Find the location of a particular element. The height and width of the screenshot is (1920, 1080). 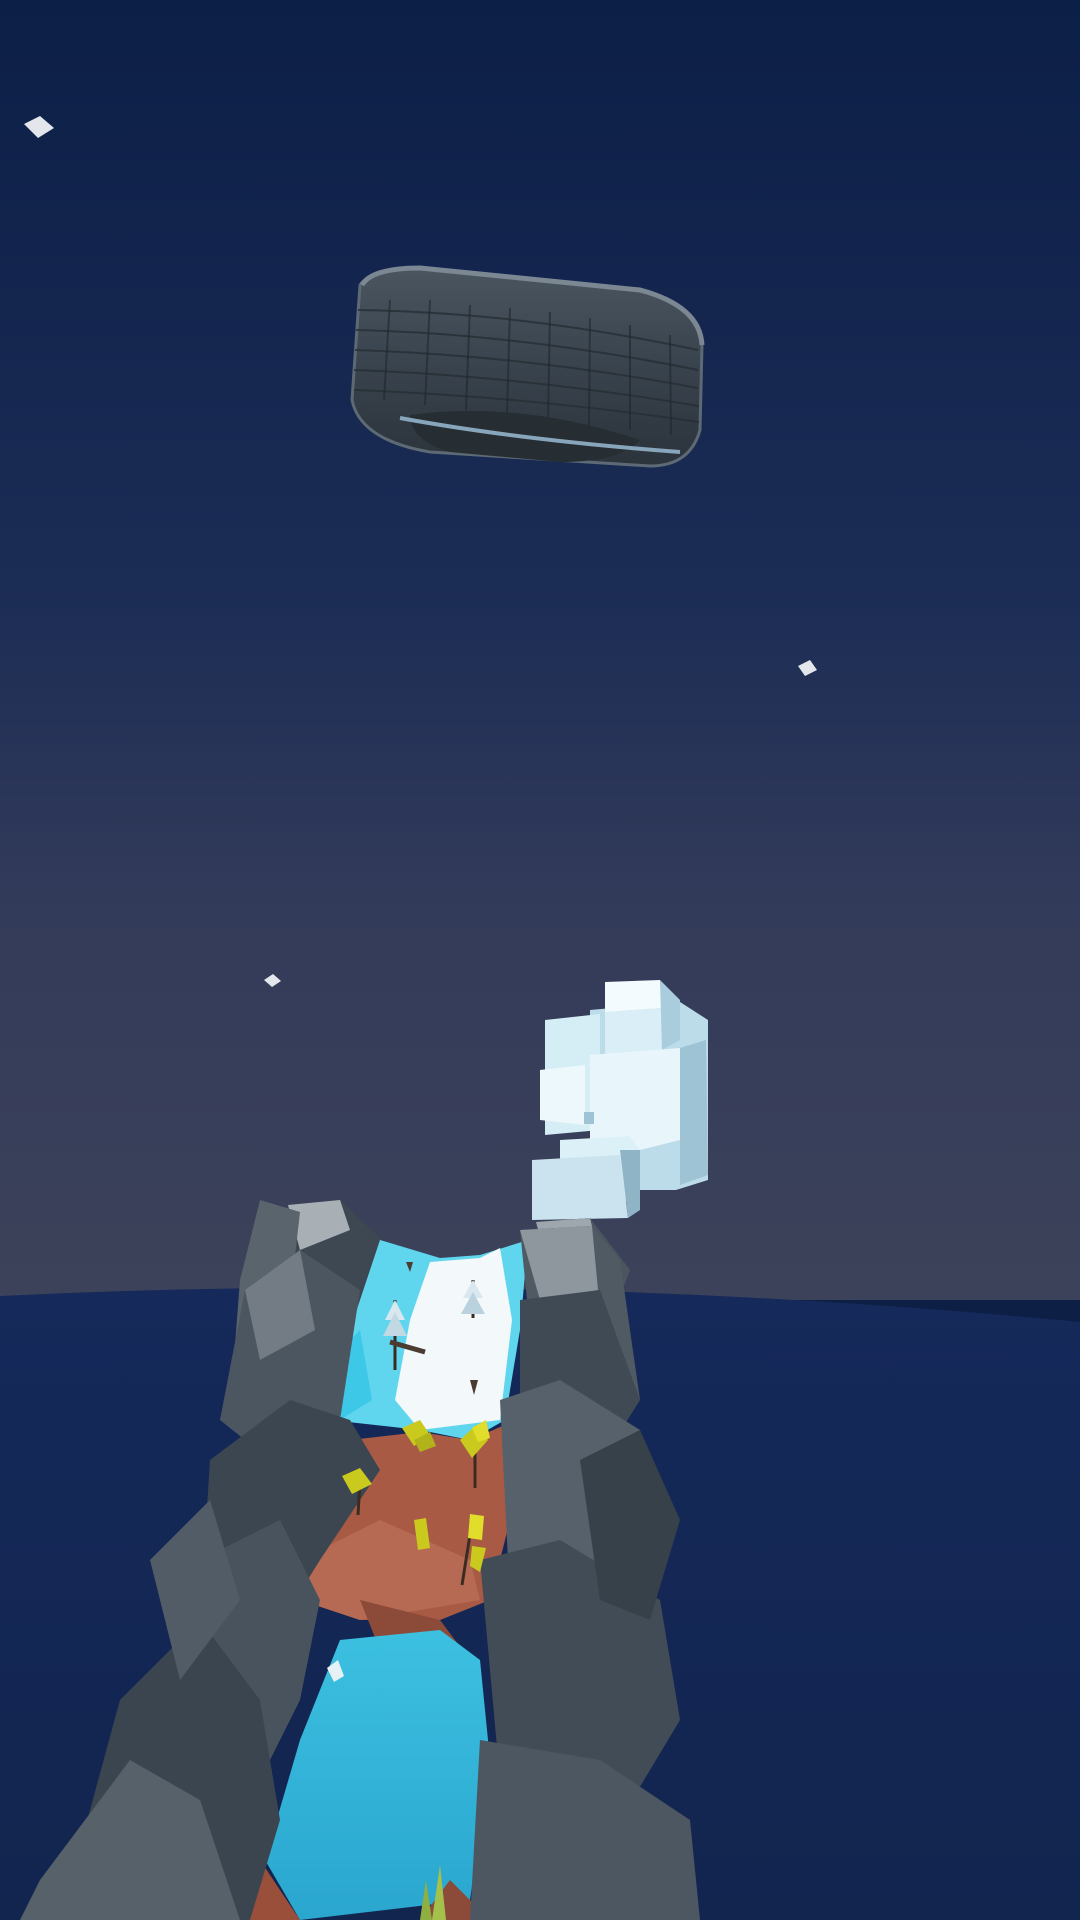

tire is located at coordinates (527, 366).